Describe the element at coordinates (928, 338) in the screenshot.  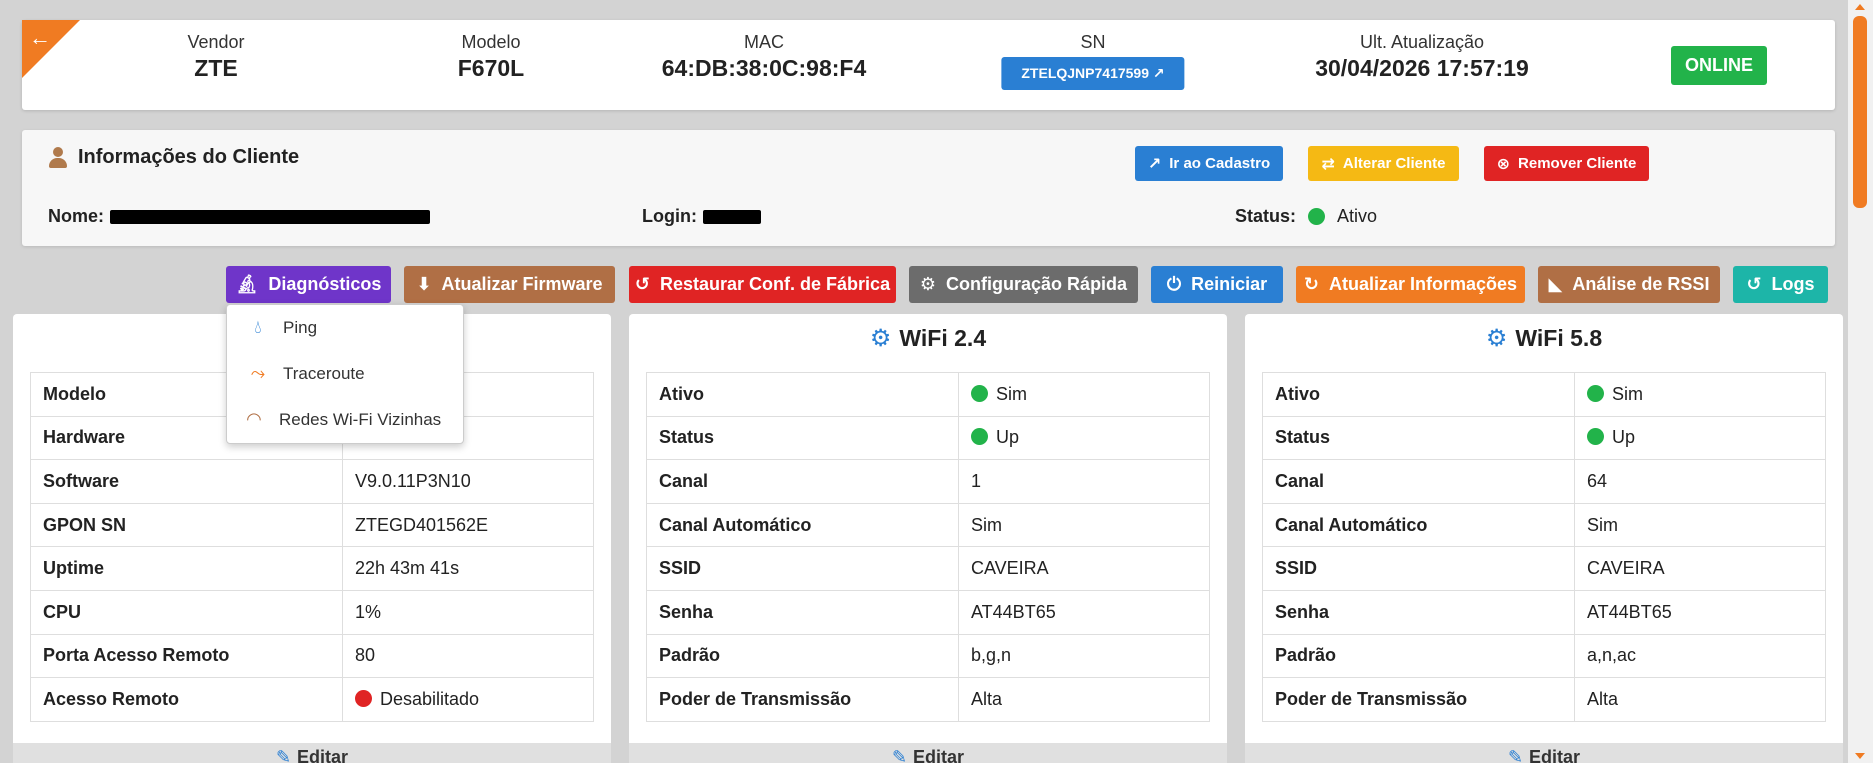
I see `wifi24-title: ⚙ WiFi 2.4` at that location.